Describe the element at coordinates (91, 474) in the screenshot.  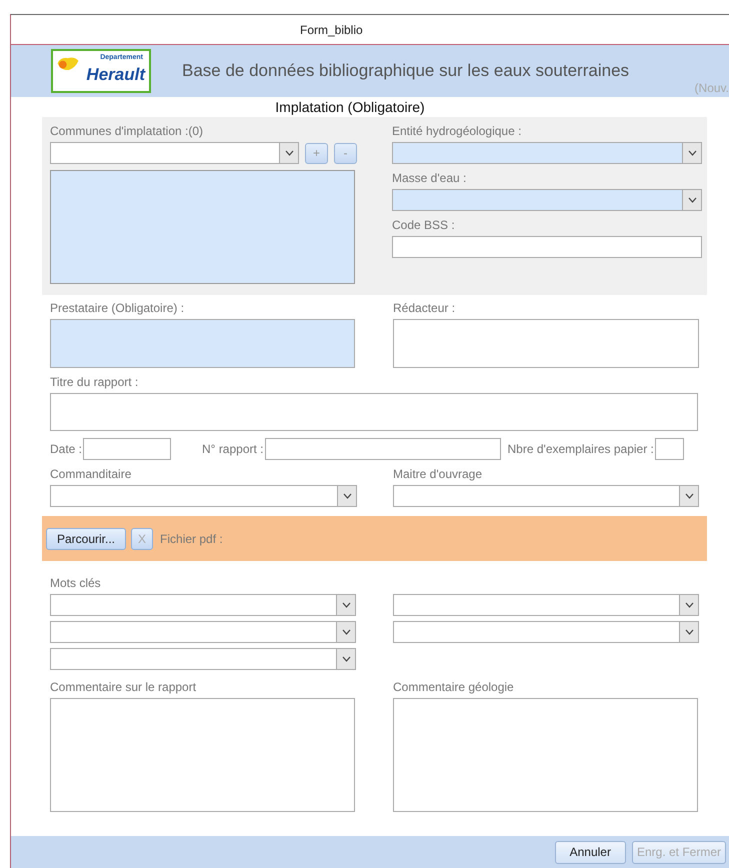
I see `field-label: Commanditaire` at that location.